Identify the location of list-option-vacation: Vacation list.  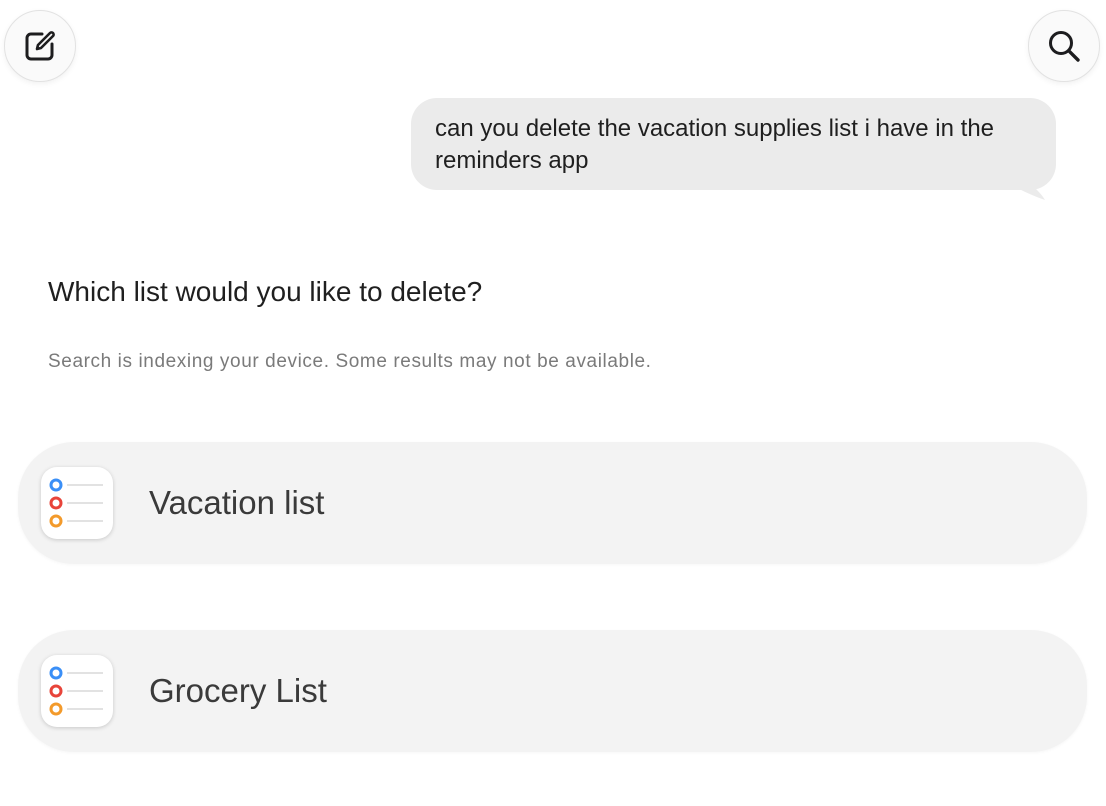
(552, 503).